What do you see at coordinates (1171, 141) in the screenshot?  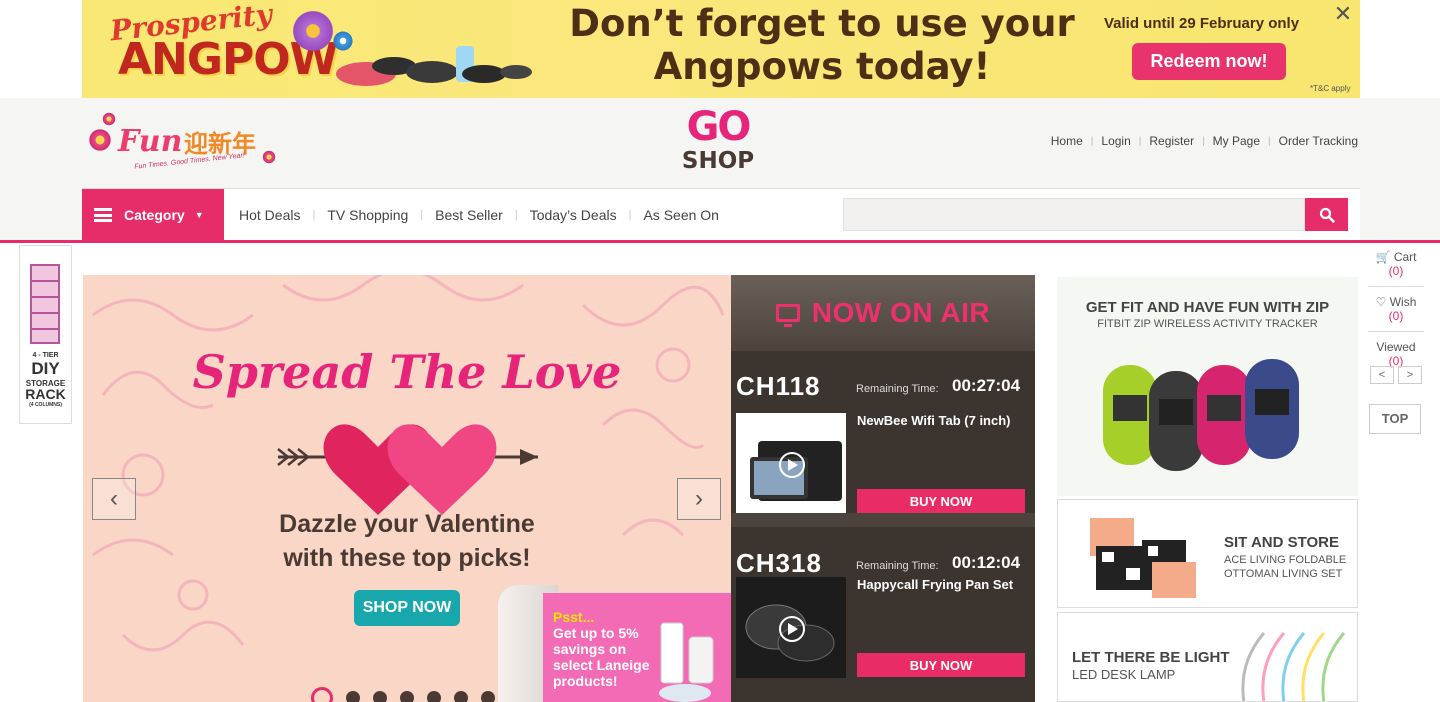 I see `register-link: Register` at bounding box center [1171, 141].